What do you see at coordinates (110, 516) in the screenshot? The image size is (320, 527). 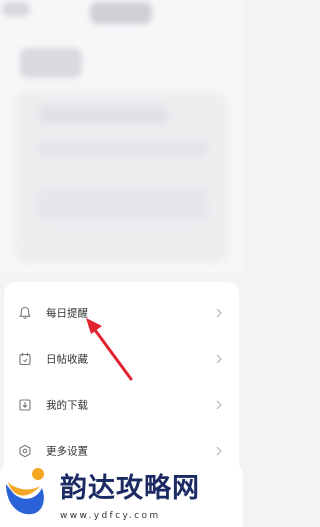 I see `watermark-url: www.ydfcy.com` at bounding box center [110, 516].